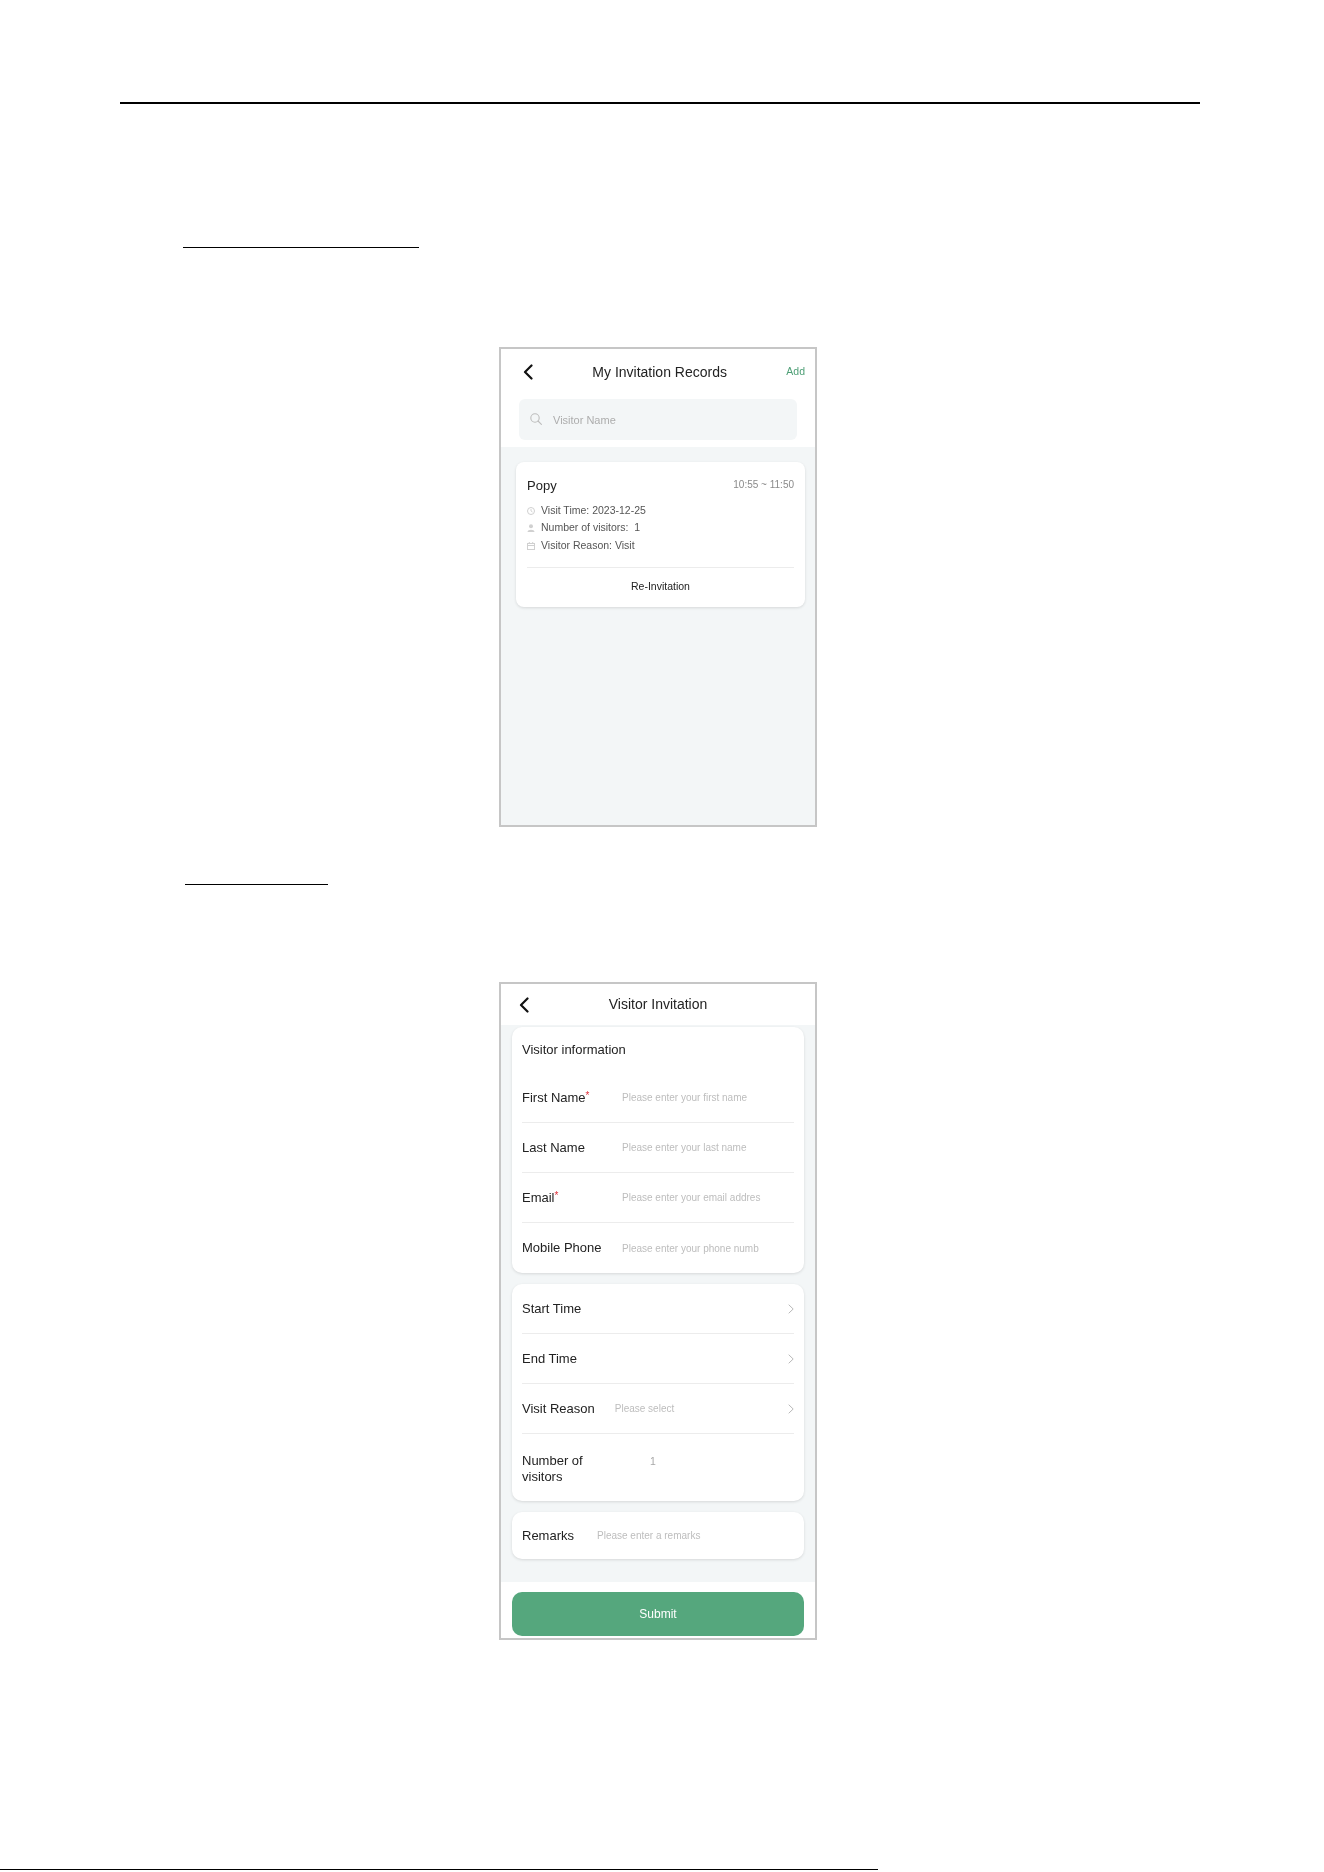 Image resolution: width=1324 pixels, height=1872 pixels. Describe the element at coordinates (558, 1408) in the screenshot. I see `field-label: Visit Reason` at that location.